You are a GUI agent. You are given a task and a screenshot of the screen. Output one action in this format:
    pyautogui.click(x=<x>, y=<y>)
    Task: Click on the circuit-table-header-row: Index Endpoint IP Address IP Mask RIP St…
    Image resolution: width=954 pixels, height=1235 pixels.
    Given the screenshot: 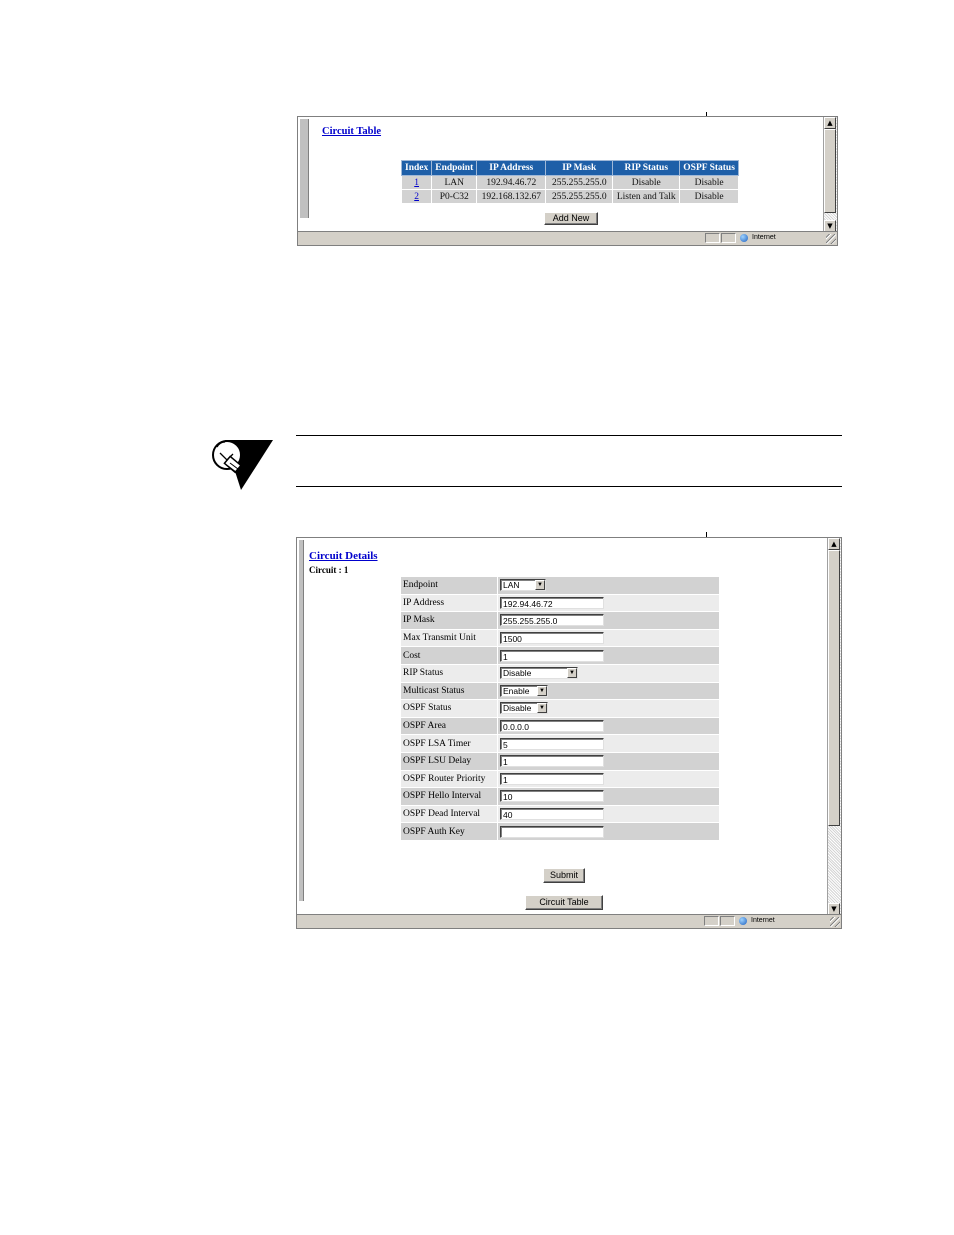 What is the action you would take?
    pyautogui.click(x=569, y=168)
    